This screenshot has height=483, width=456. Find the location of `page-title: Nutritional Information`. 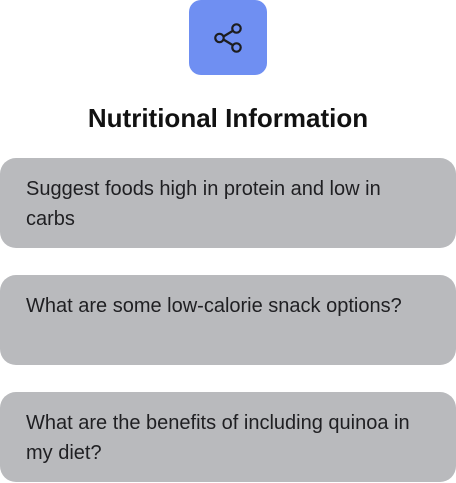

page-title: Nutritional Information is located at coordinates (228, 118).